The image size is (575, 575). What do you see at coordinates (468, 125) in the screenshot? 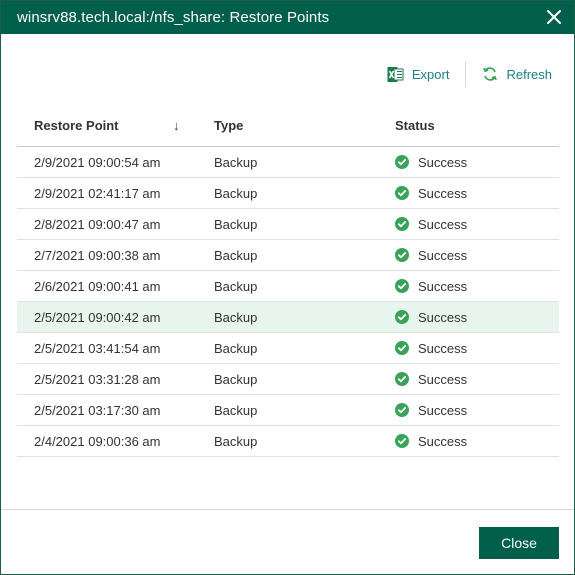
I see `column-header-status: Status` at bounding box center [468, 125].